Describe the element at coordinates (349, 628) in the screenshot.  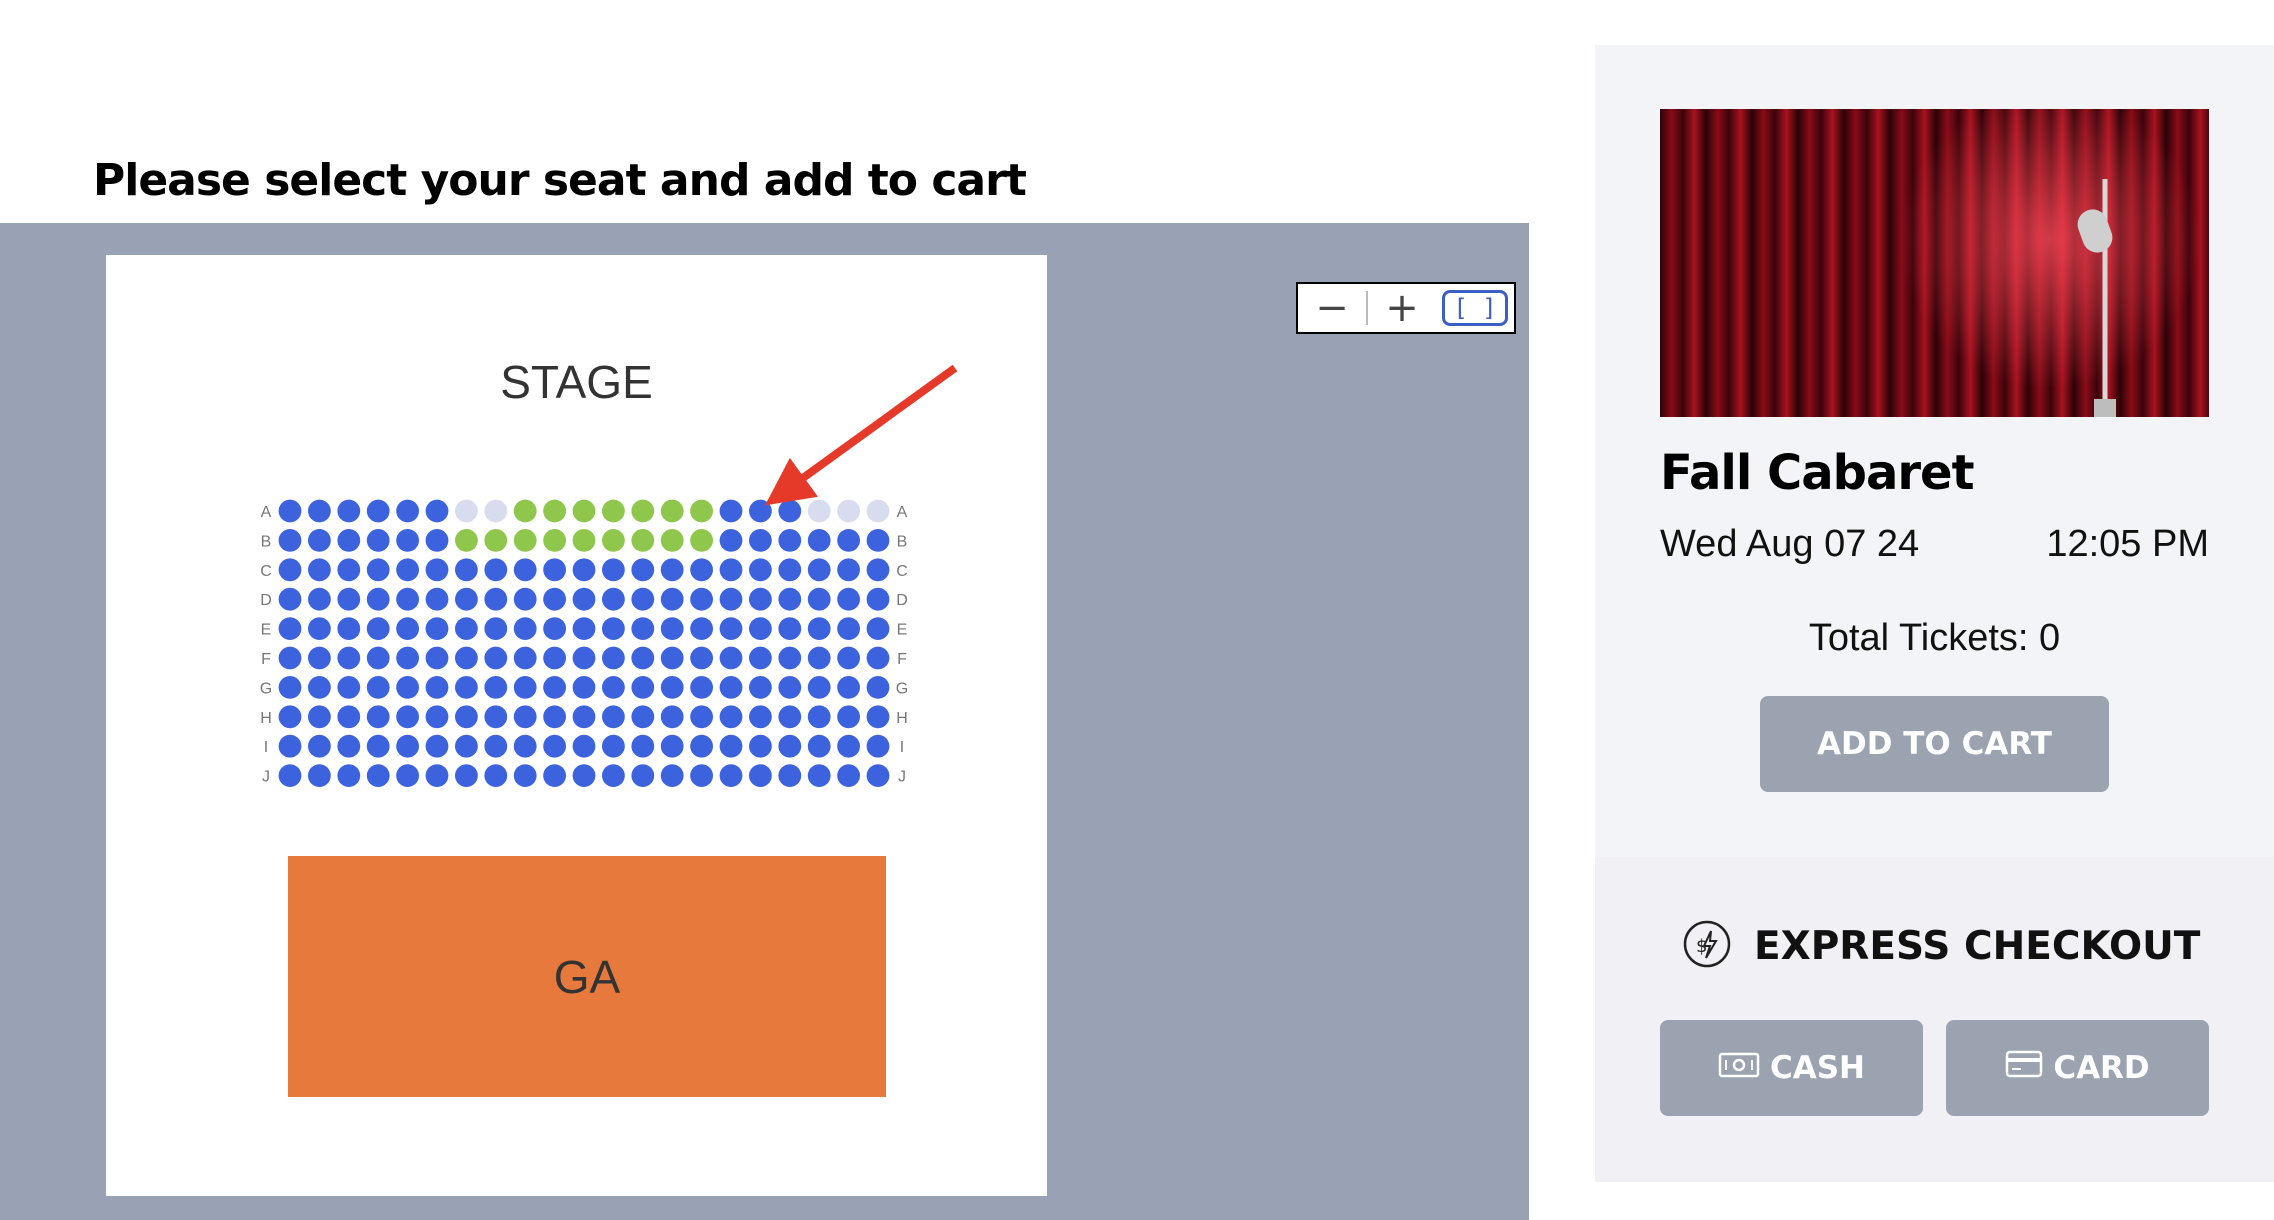
I see `seat-E3-available` at that location.